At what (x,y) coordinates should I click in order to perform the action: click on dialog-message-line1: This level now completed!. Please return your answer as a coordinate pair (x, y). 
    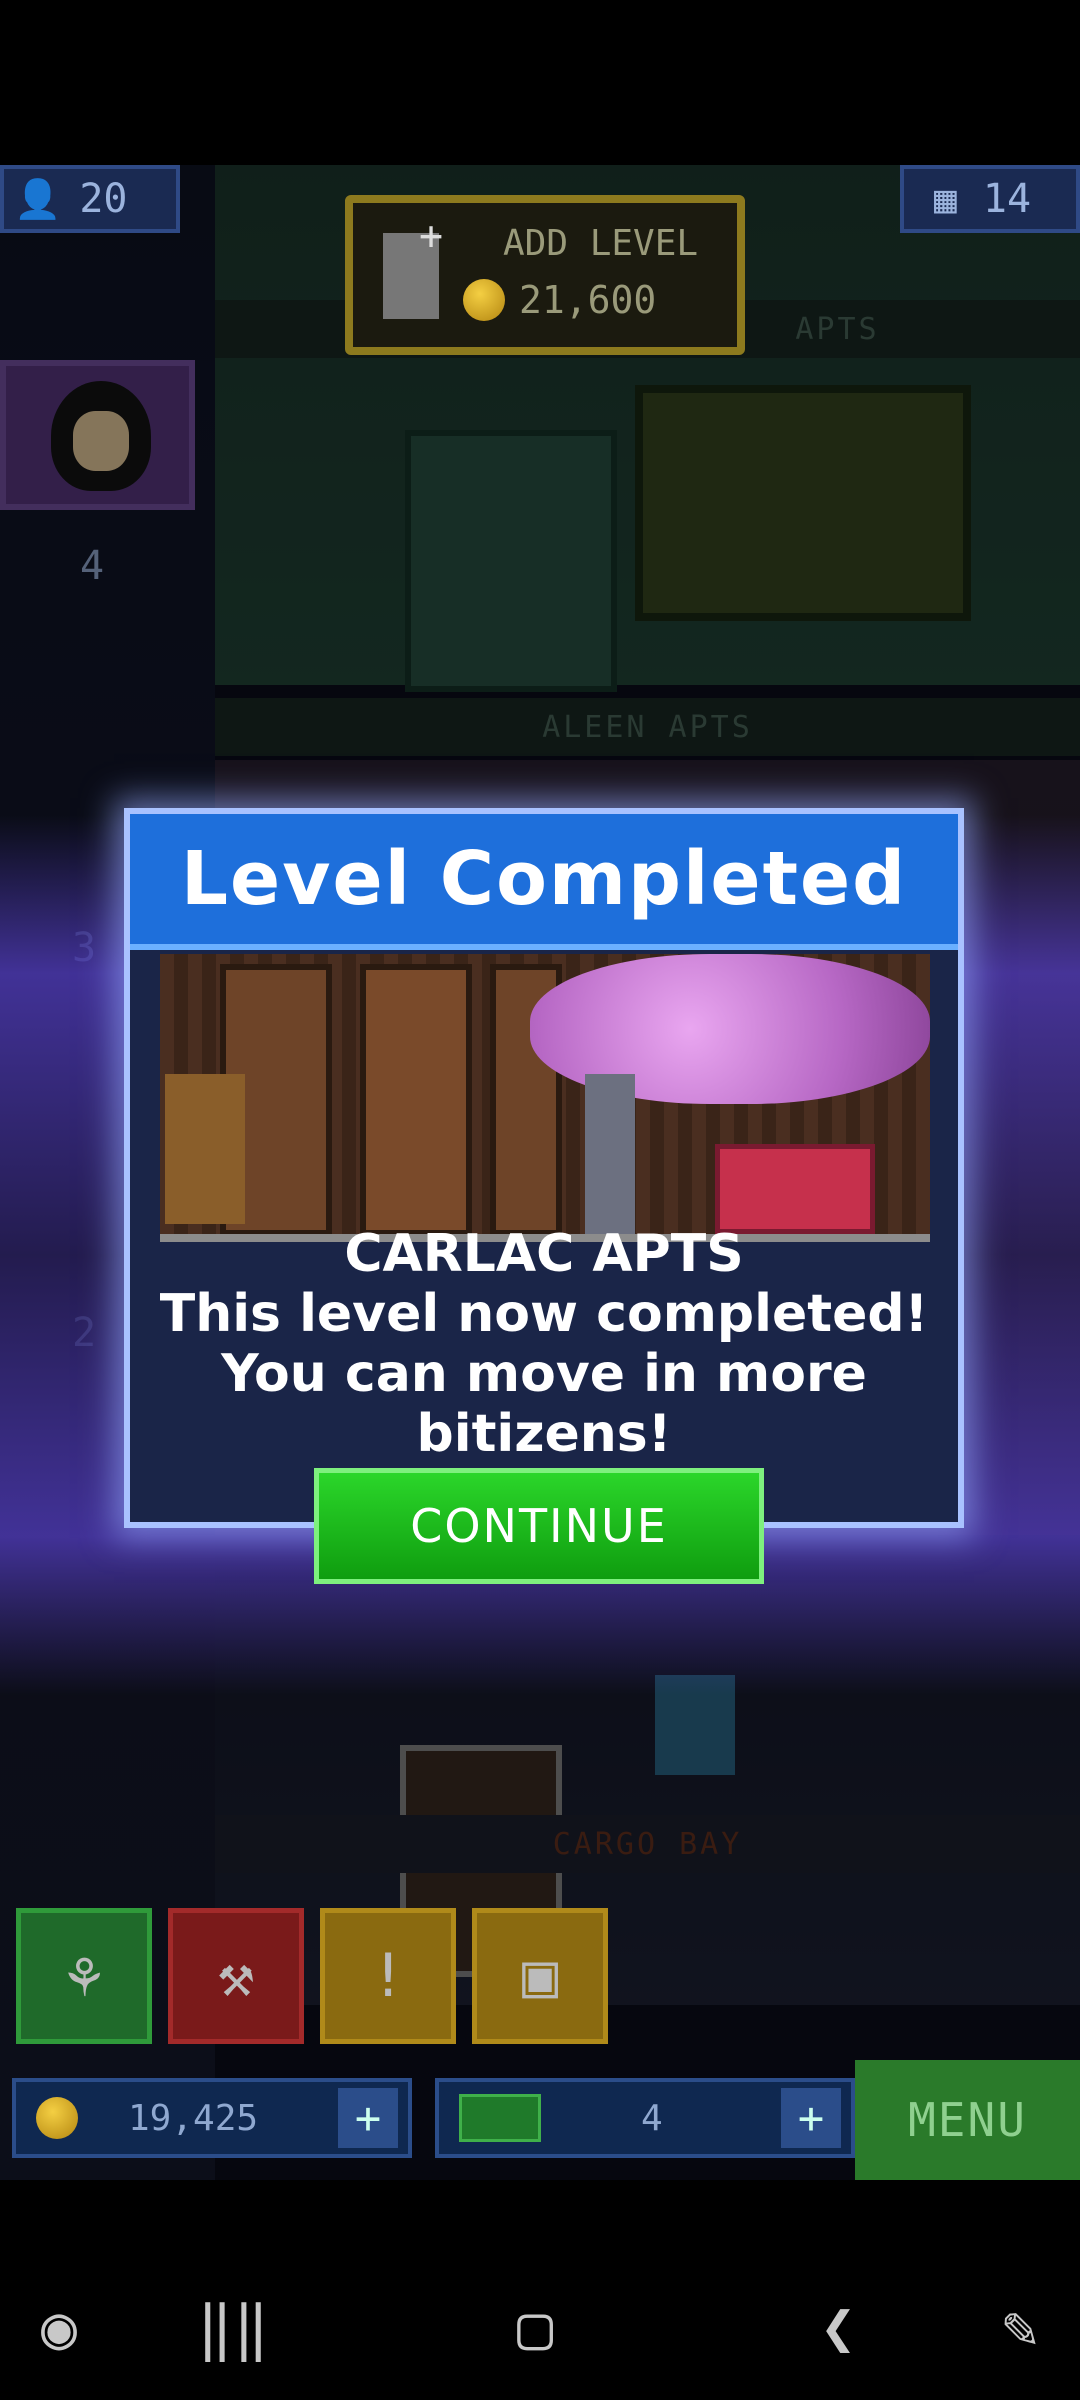
    Looking at the image, I should click on (544, 1314).